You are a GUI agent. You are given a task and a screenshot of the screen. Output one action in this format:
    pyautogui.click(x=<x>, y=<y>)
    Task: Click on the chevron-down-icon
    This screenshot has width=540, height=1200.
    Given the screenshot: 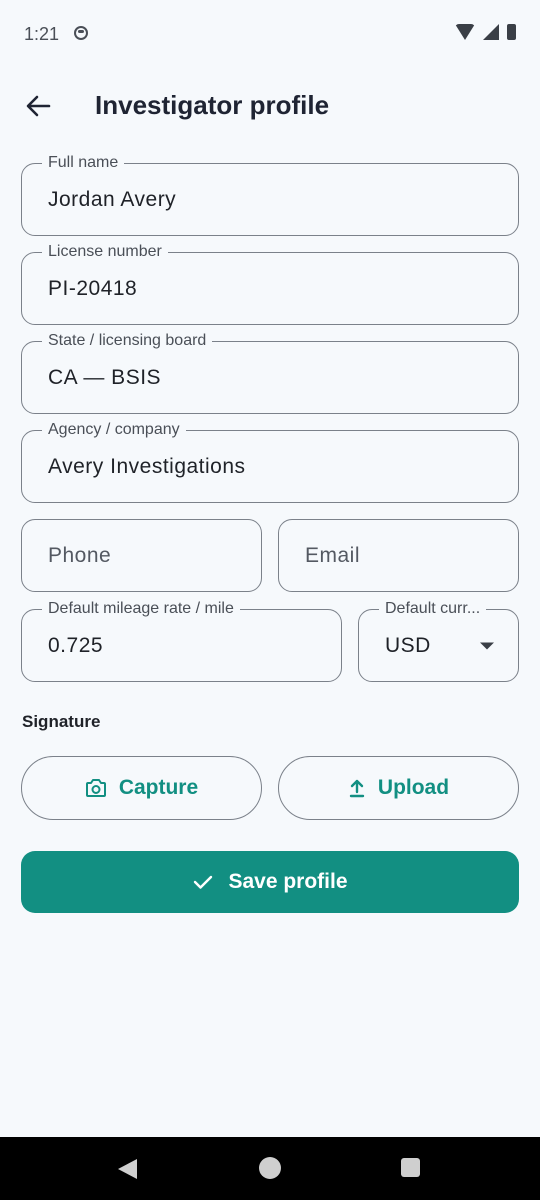 What is the action you would take?
    pyautogui.click(x=487, y=645)
    